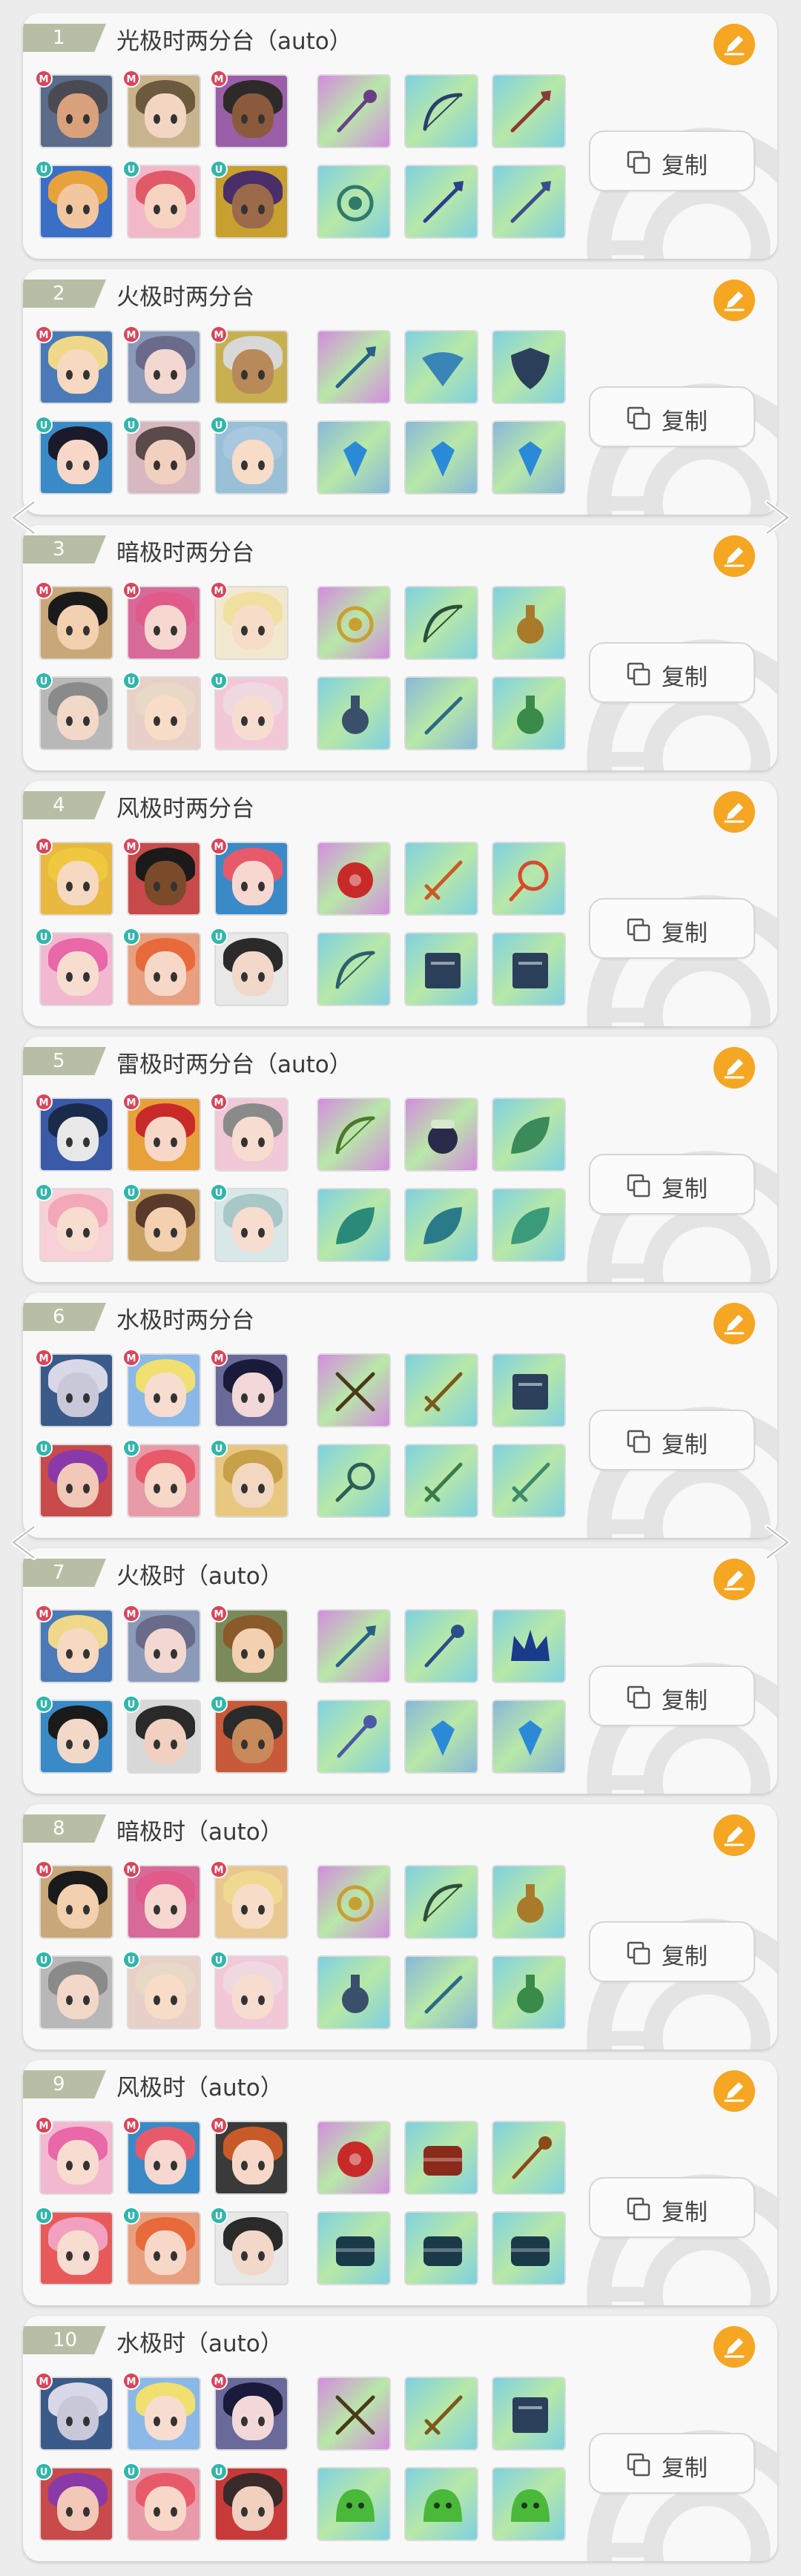  Describe the element at coordinates (441, 1134) in the screenshot. I see `bell-item` at that location.